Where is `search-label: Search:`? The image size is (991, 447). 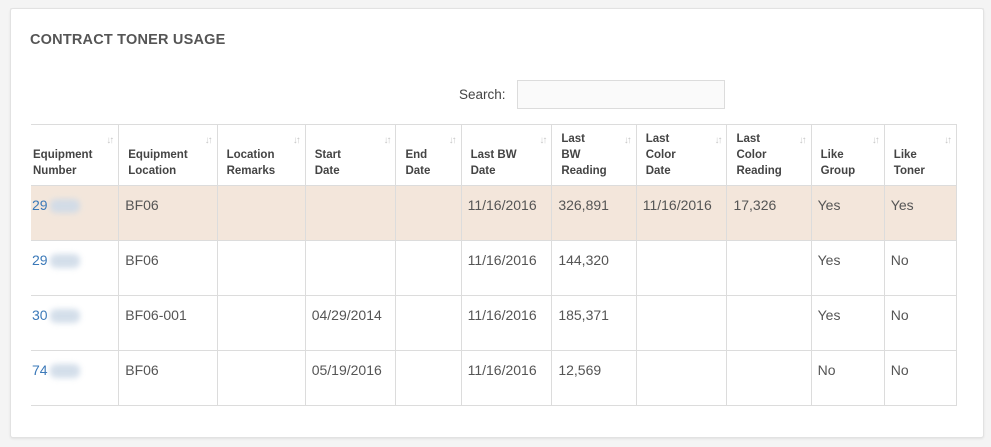 search-label: Search: is located at coordinates (482, 94).